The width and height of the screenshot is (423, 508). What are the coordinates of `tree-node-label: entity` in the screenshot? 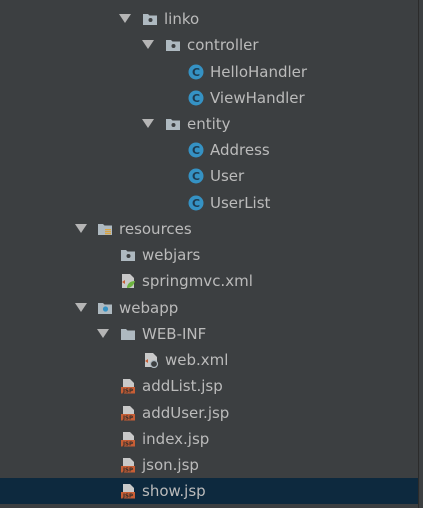 It's located at (209, 124).